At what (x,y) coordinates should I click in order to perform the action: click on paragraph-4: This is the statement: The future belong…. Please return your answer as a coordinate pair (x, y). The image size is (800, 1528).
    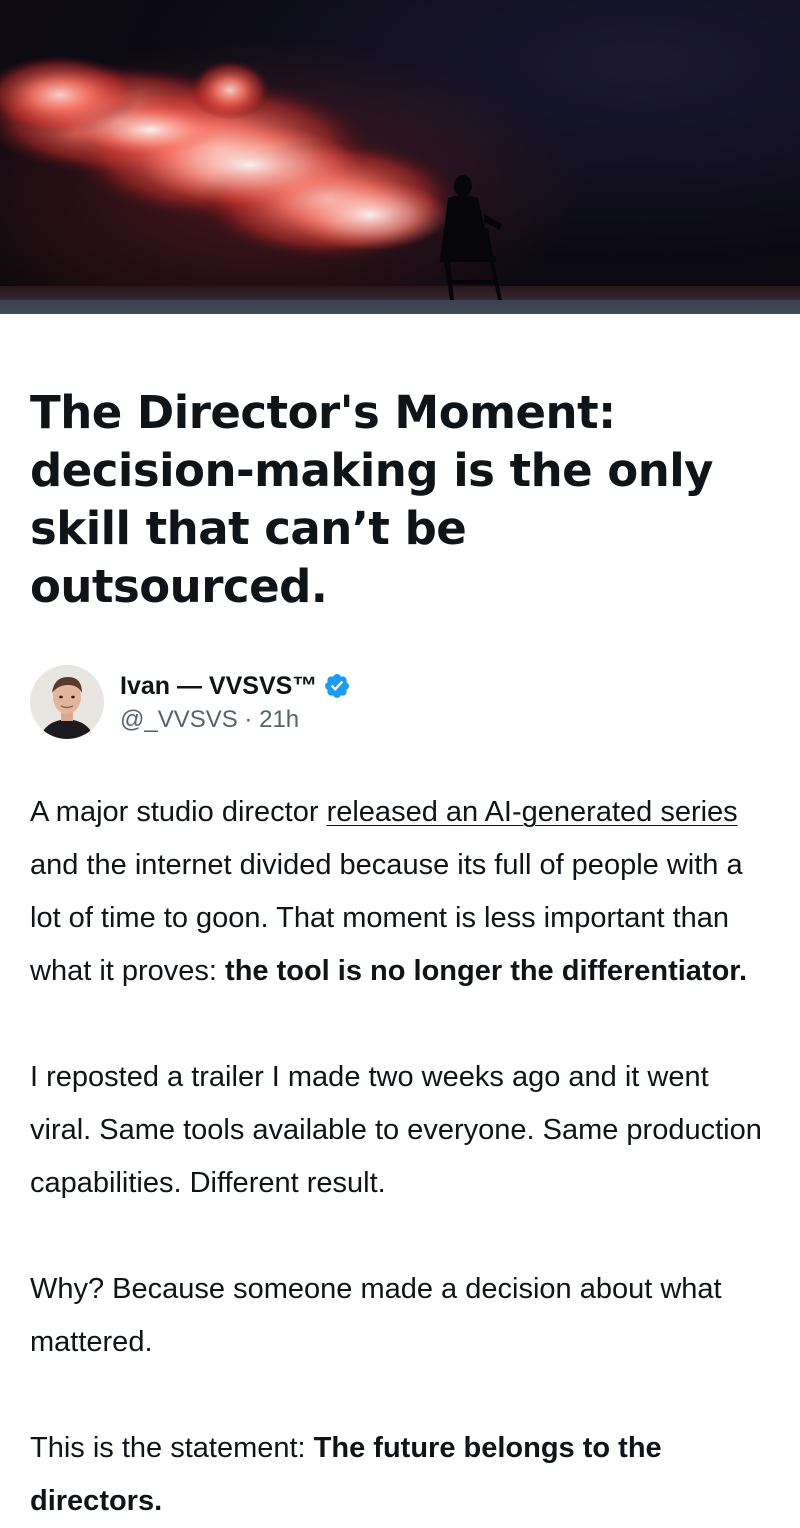
    Looking at the image, I should click on (400, 1475).